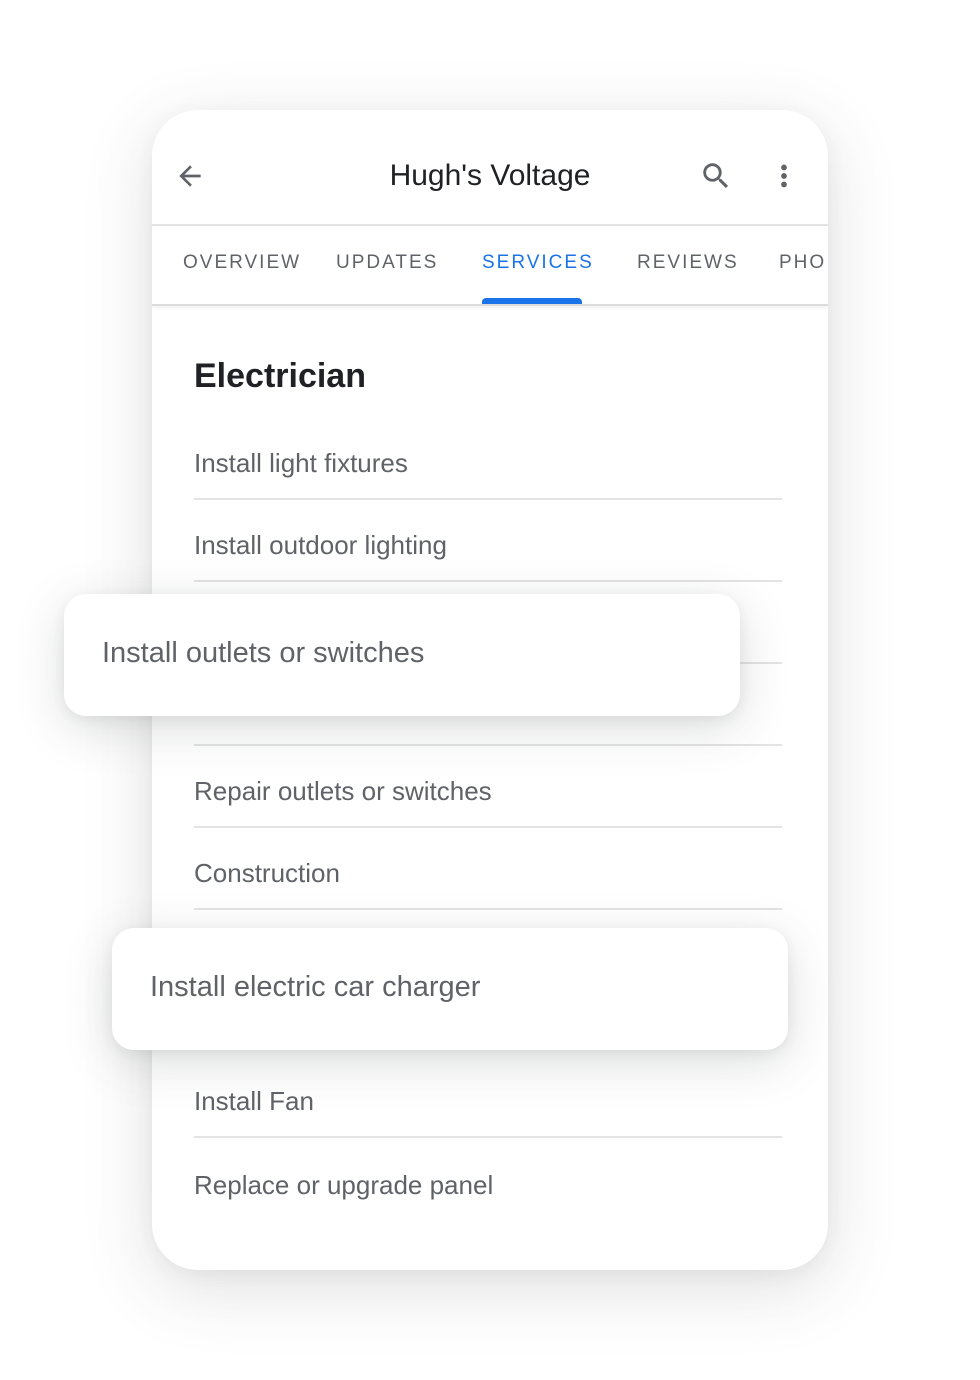 The image size is (980, 1380). Describe the element at coordinates (254, 1101) in the screenshot. I see `service-item-label: Install Fan` at that location.